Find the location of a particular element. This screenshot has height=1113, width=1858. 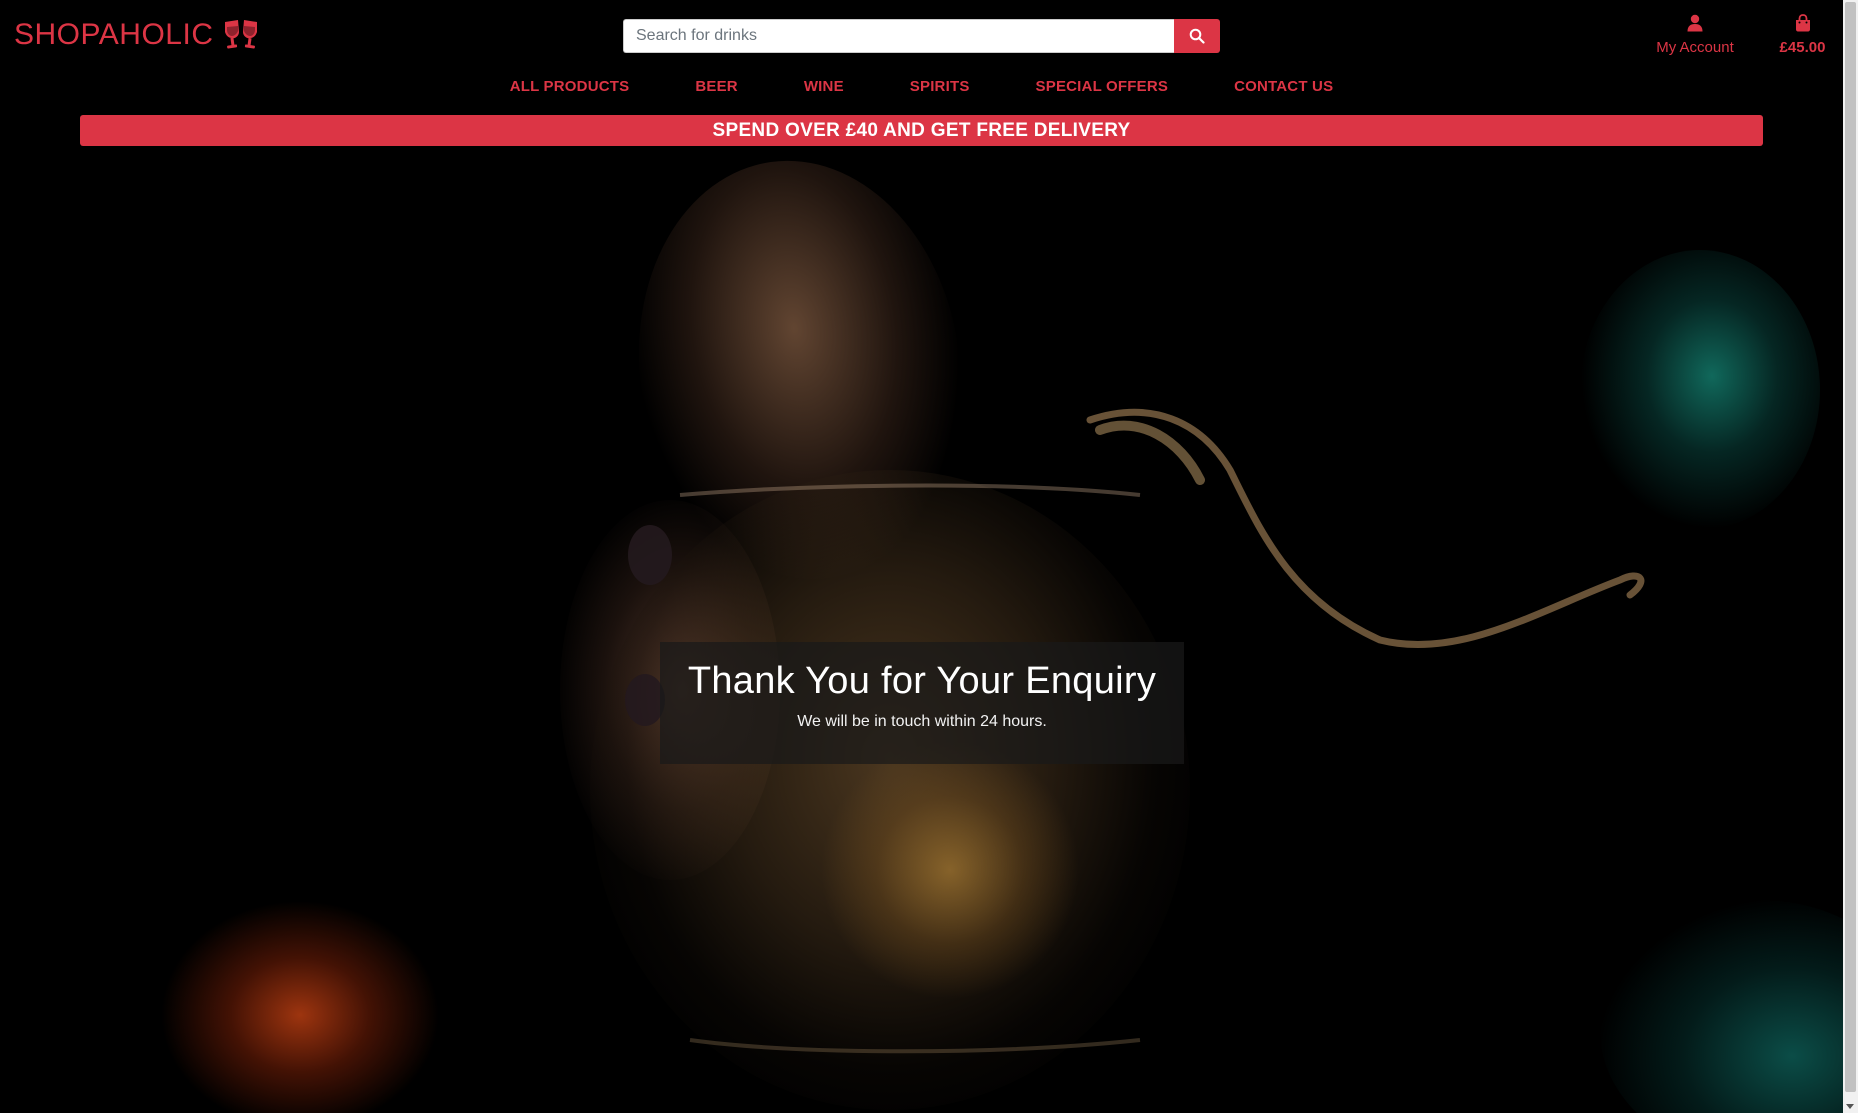

shopping-bag-icon is located at coordinates (1802, 23).